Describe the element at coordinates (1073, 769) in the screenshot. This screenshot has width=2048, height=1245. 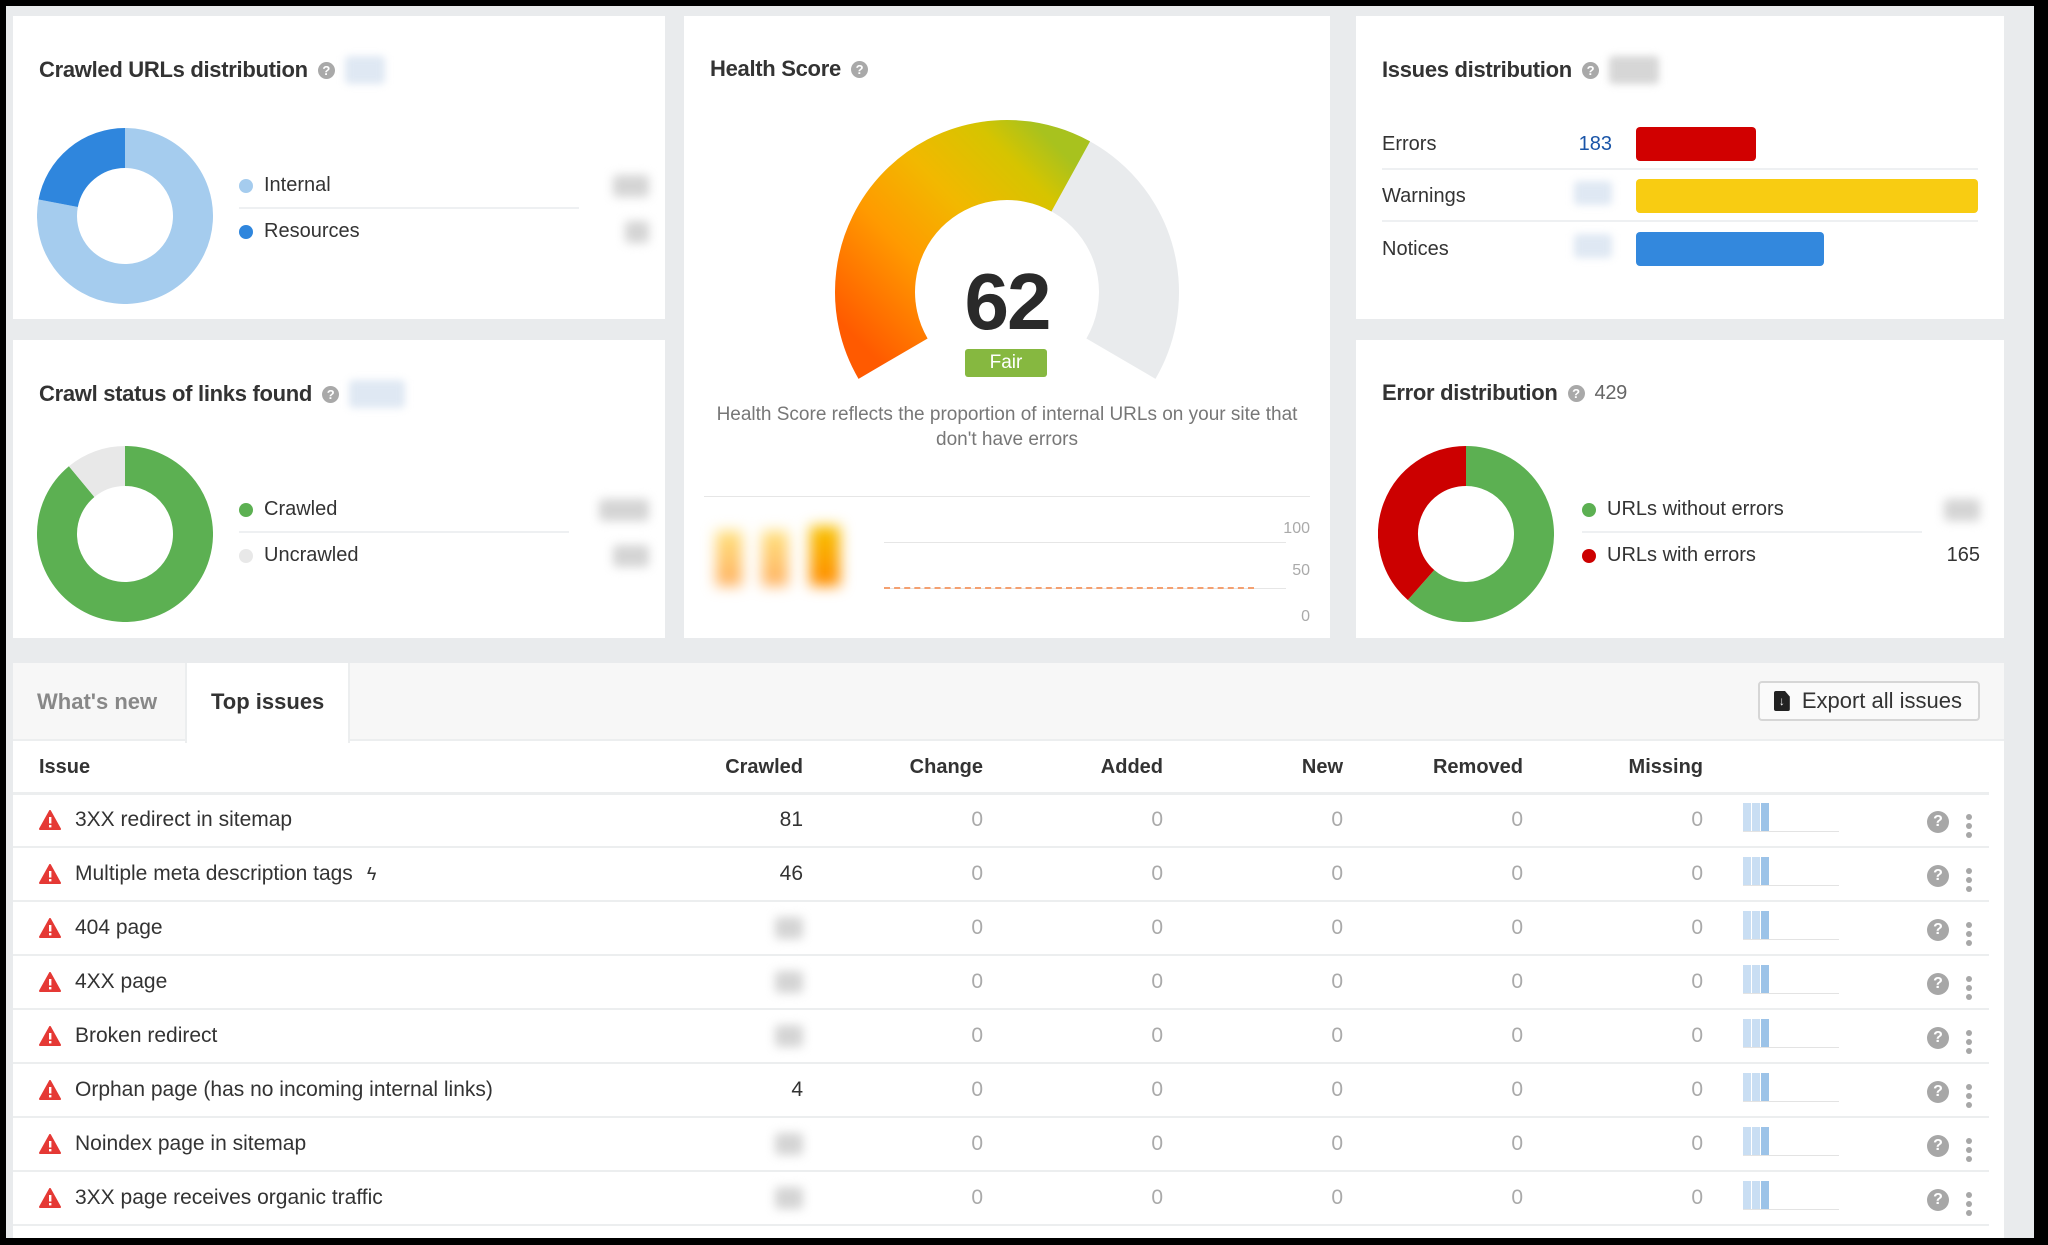
I see `col-added: Added` at that location.